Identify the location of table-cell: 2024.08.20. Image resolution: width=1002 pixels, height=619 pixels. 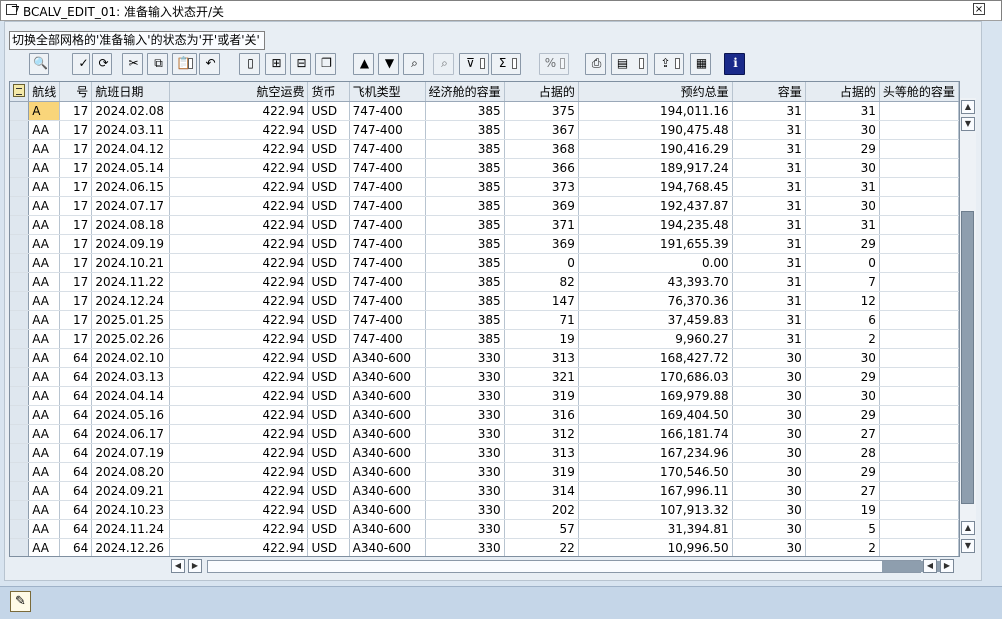
(131, 472).